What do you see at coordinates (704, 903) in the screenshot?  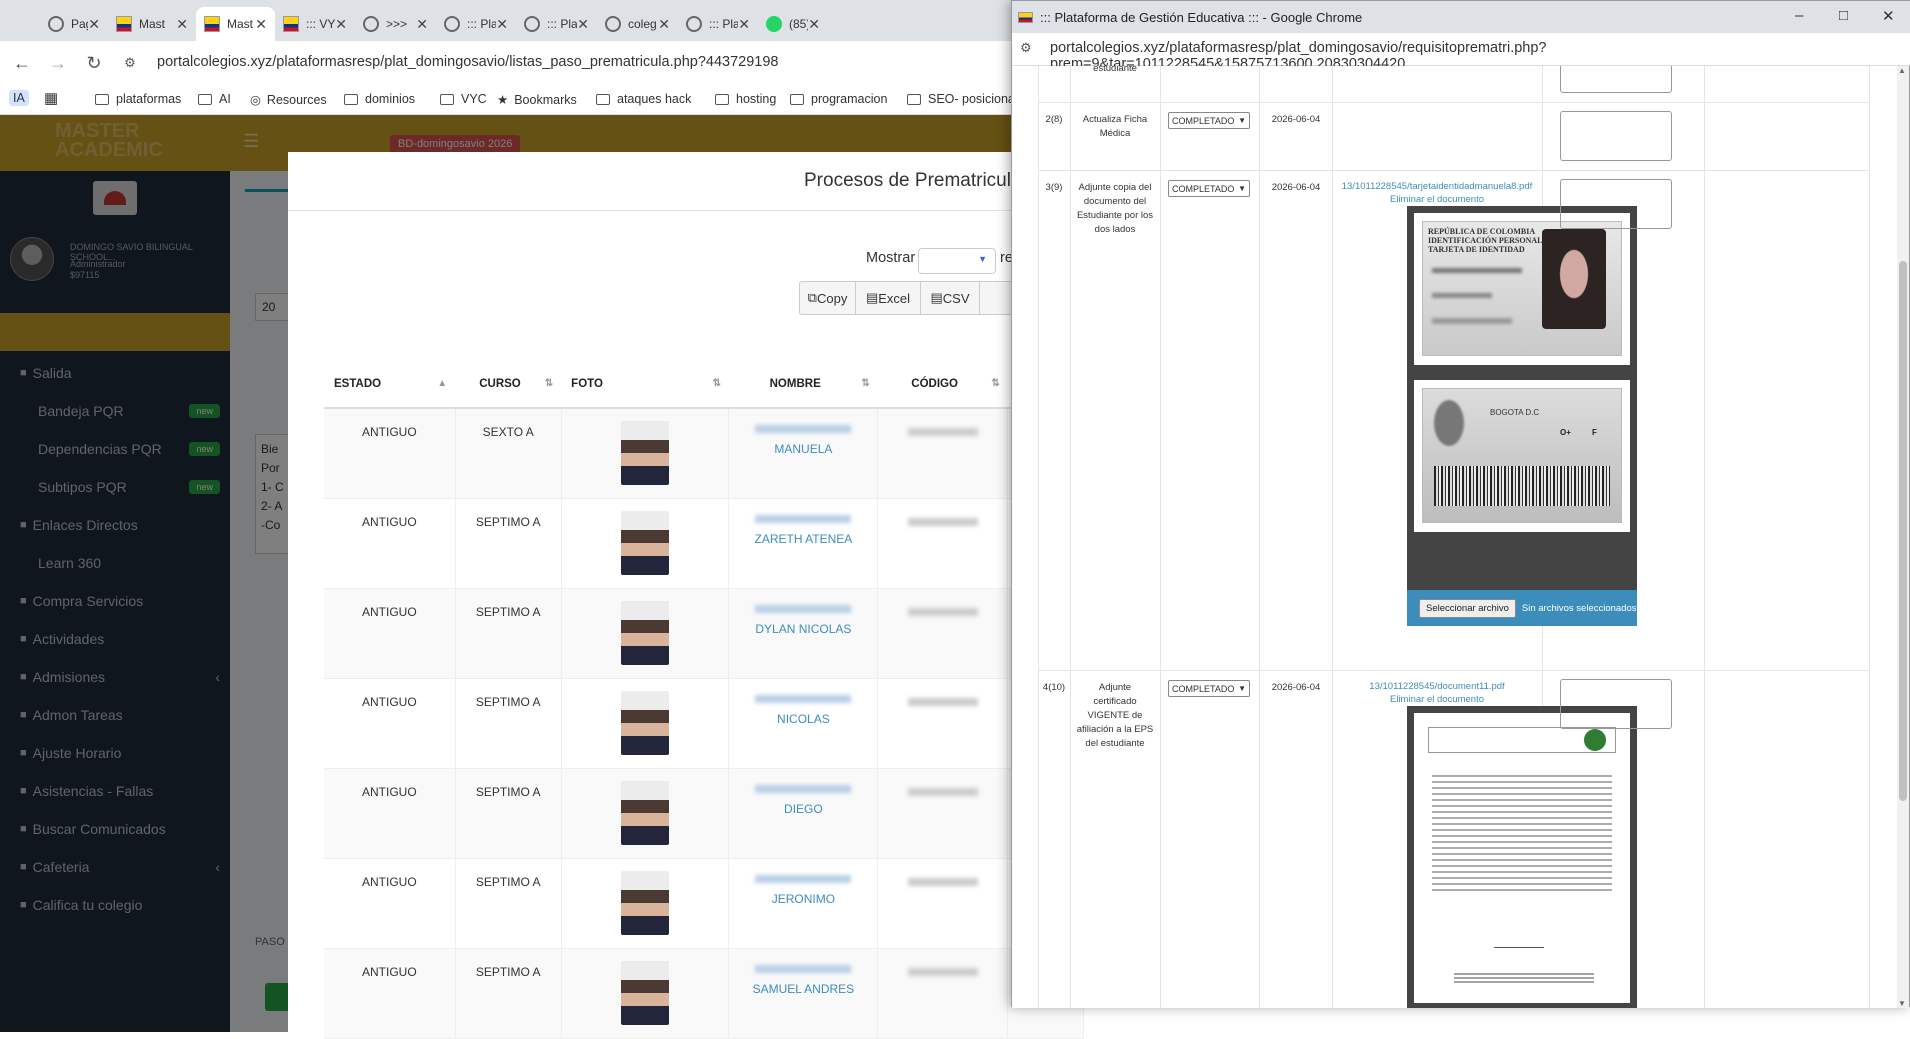 I see `table-row: ANTIGUO SEPTIMO A JERONIMO` at bounding box center [704, 903].